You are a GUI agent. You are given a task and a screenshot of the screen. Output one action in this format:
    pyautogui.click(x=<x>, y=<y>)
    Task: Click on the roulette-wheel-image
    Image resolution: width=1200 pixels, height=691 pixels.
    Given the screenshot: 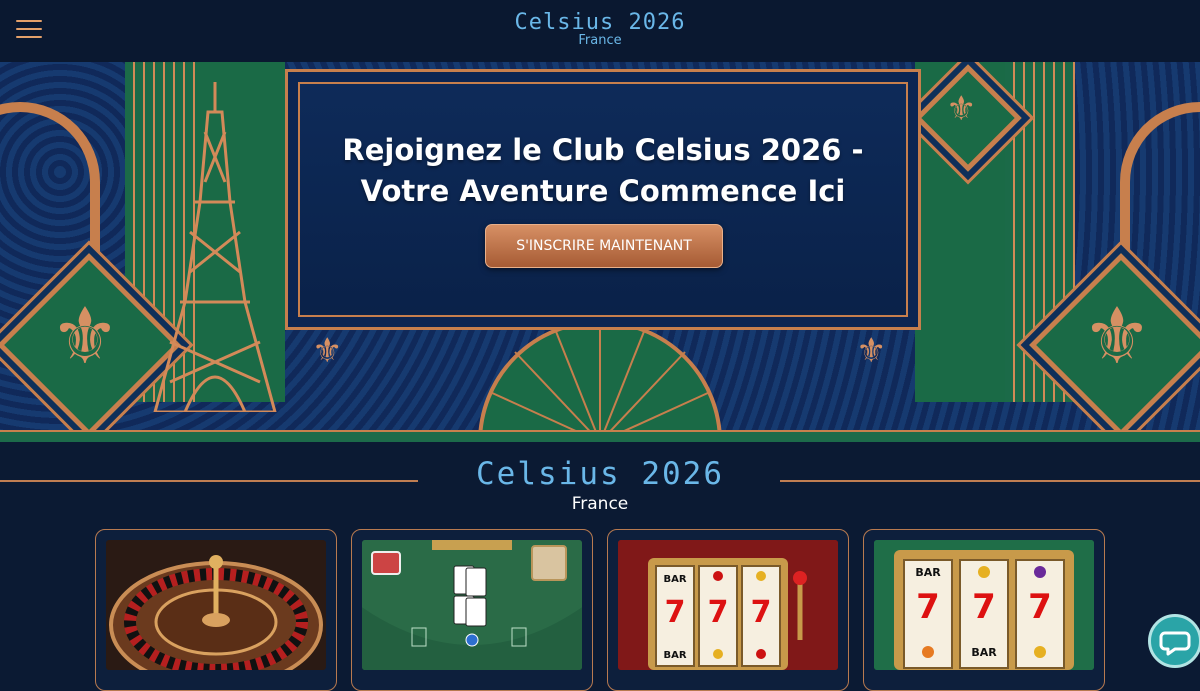 What is the action you would take?
    pyautogui.click(x=216, y=605)
    